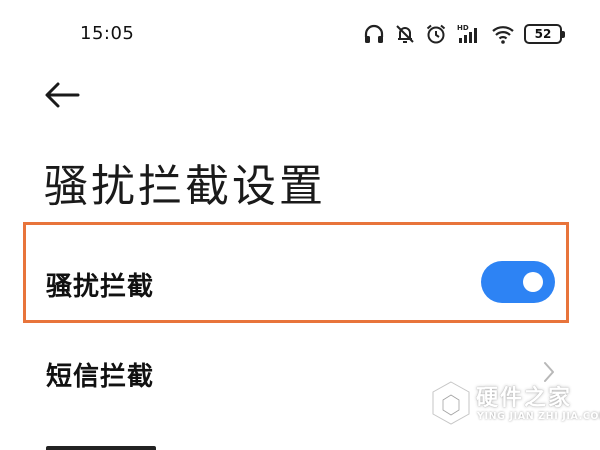 The image size is (600, 450). I want to click on status-icons: HD 52, so click(464, 34).